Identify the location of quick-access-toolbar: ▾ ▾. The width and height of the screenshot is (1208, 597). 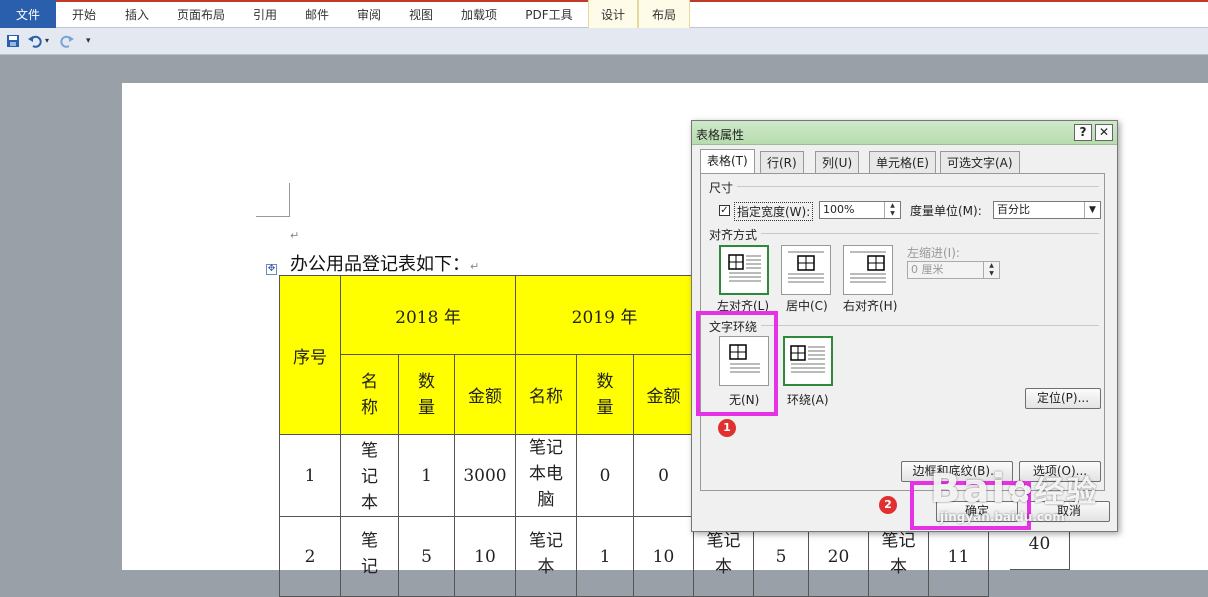
(604, 41).